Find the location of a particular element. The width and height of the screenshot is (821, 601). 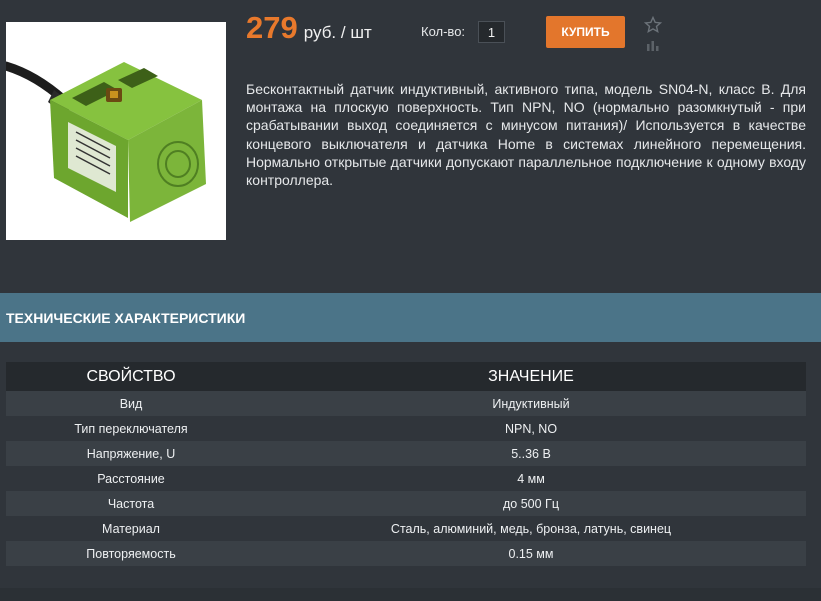

table-row: Напряжение, U 5..36 В is located at coordinates (406, 453).